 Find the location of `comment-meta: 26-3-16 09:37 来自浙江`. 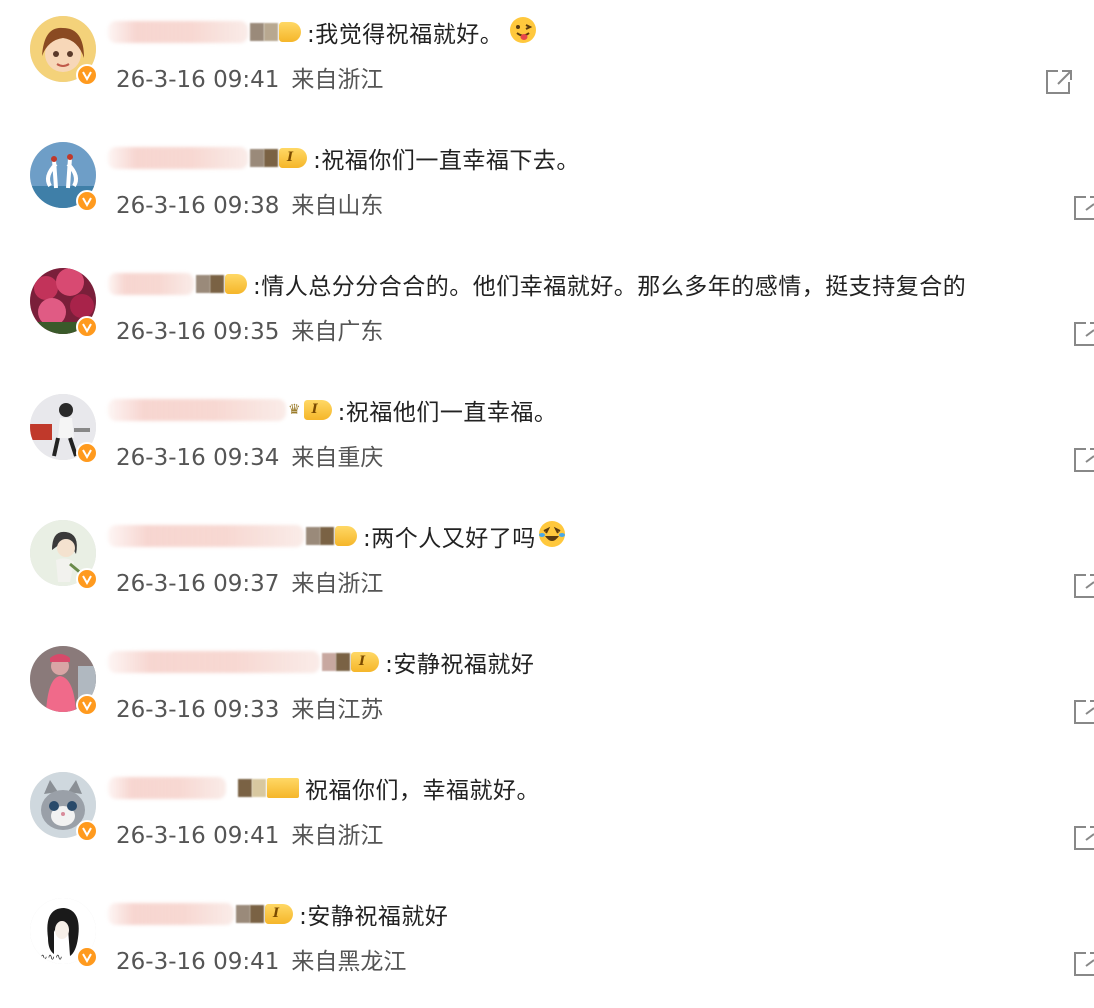

comment-meta: 26-3-16 09:37 来自浙江 is located at coordinates (249, 581).